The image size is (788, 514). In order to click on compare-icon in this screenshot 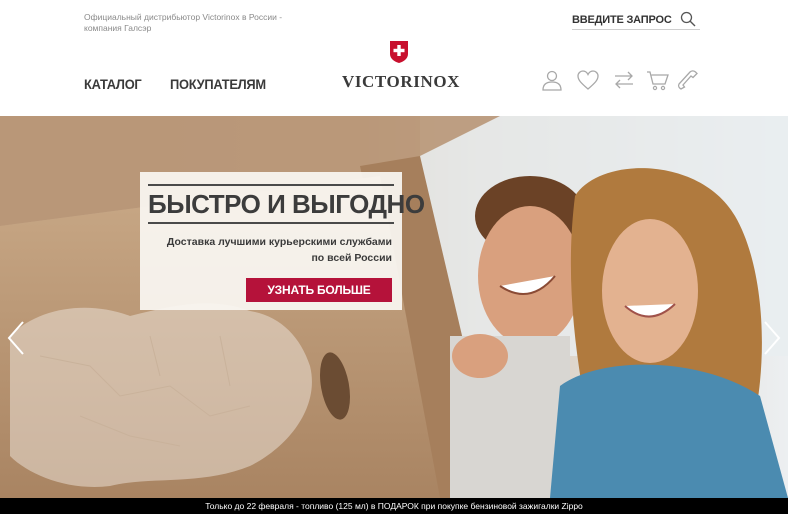, I will do `click(624, 80)`.